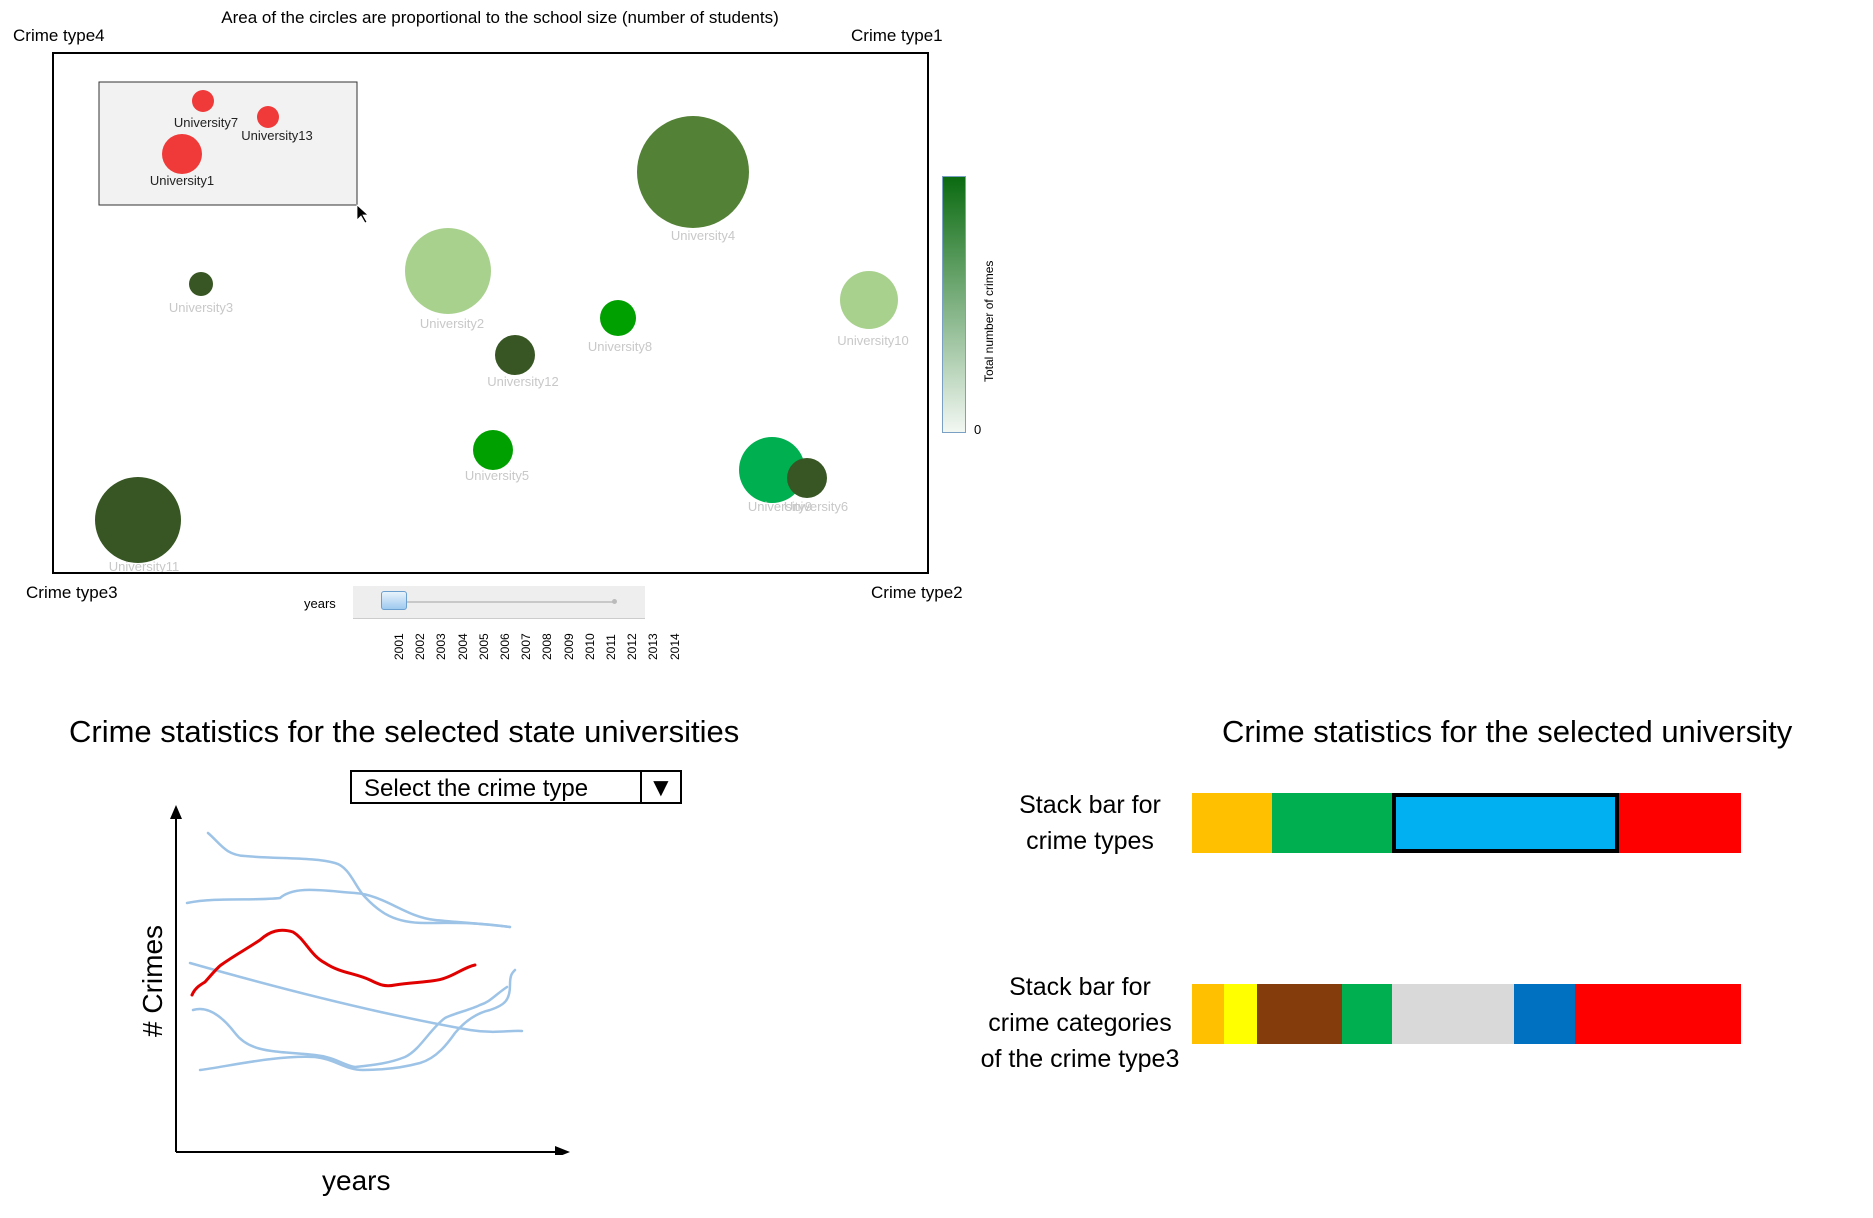 The height and width of the screenshot is (1218, 1873). Describe the element at coordinates (277, 135) in the screenshot. I see `label-university13: University13` at that location.